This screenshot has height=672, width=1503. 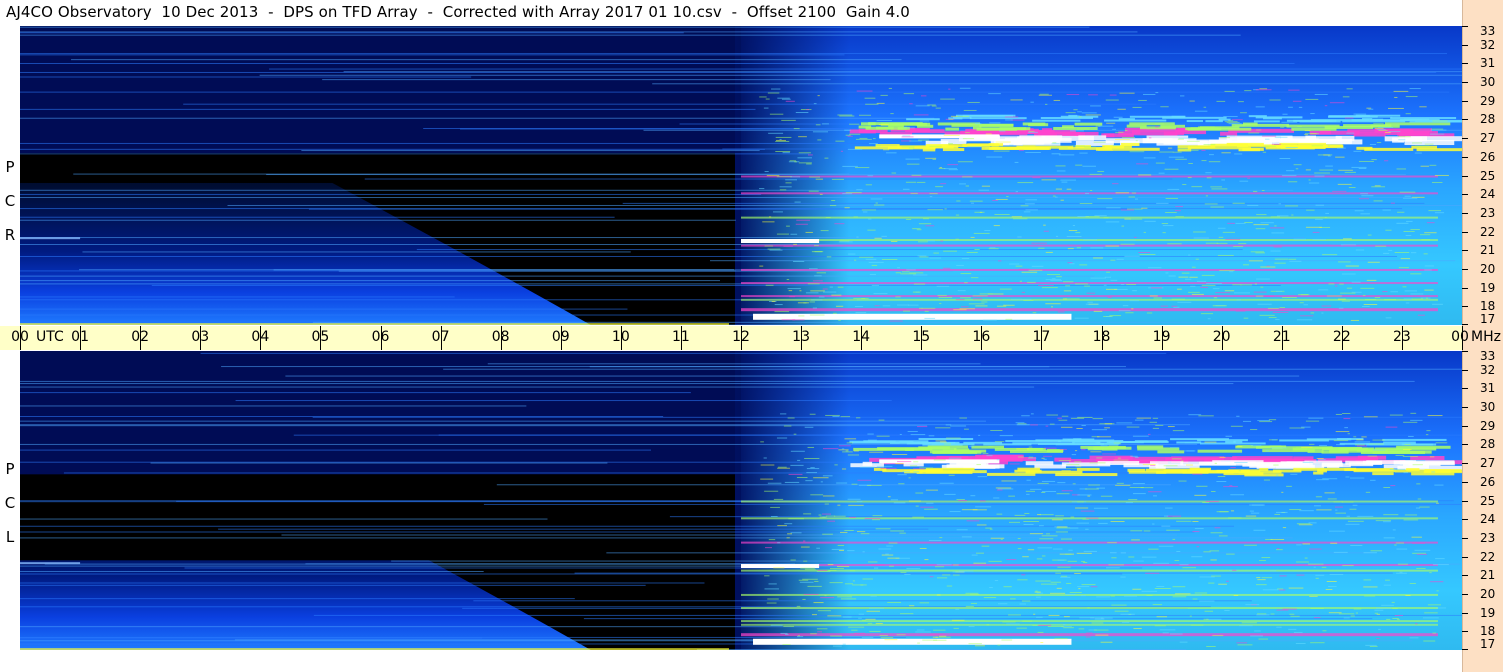 What do you see at coordinates (1089, 501) in the screenshot?
I see `shortwave-band` at bounding box center [1089, 501].